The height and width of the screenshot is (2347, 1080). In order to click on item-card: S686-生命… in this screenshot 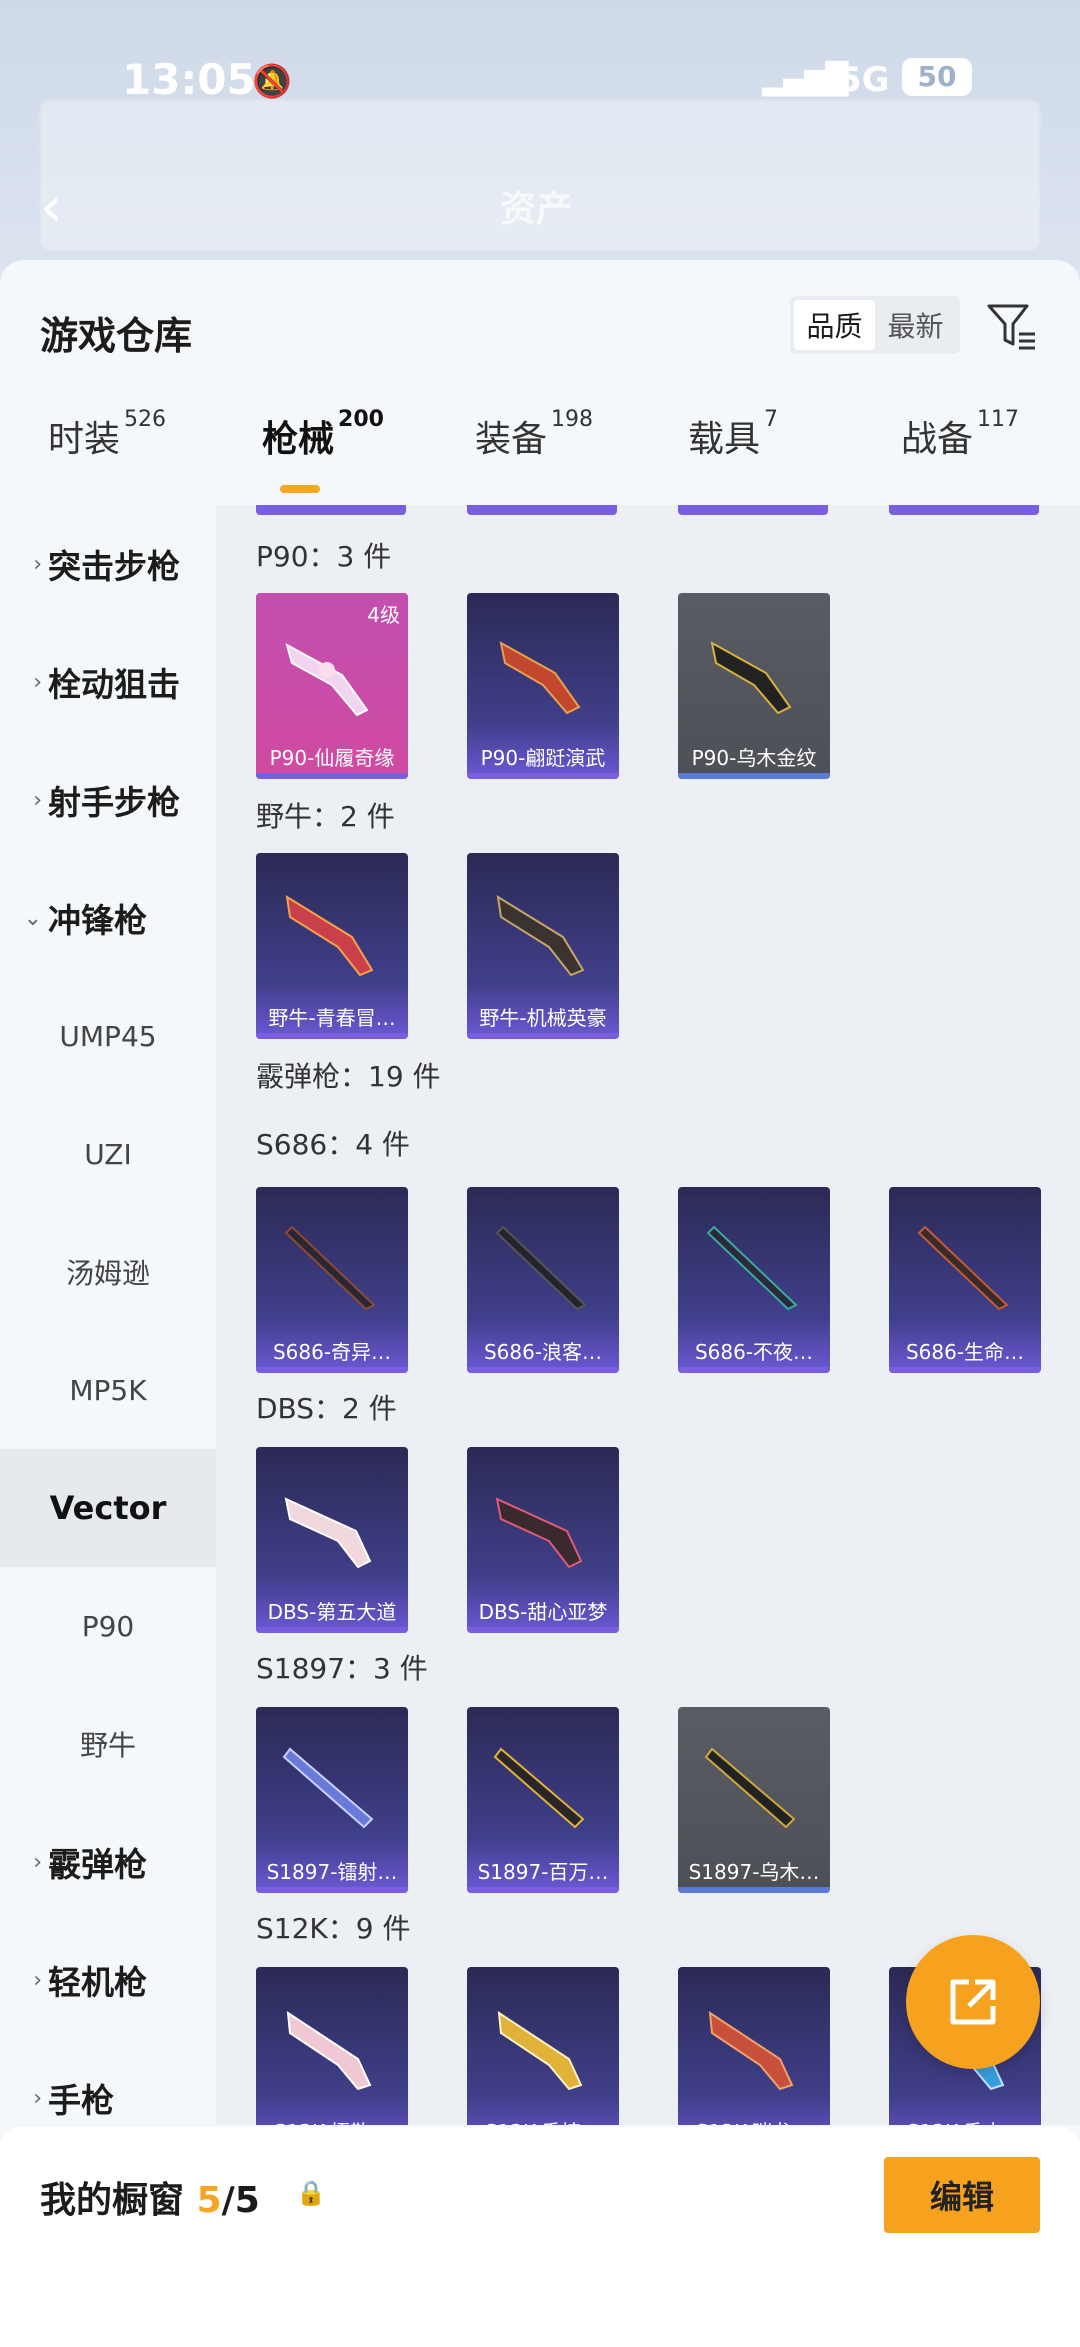, I will do `click(965, 1280)`.